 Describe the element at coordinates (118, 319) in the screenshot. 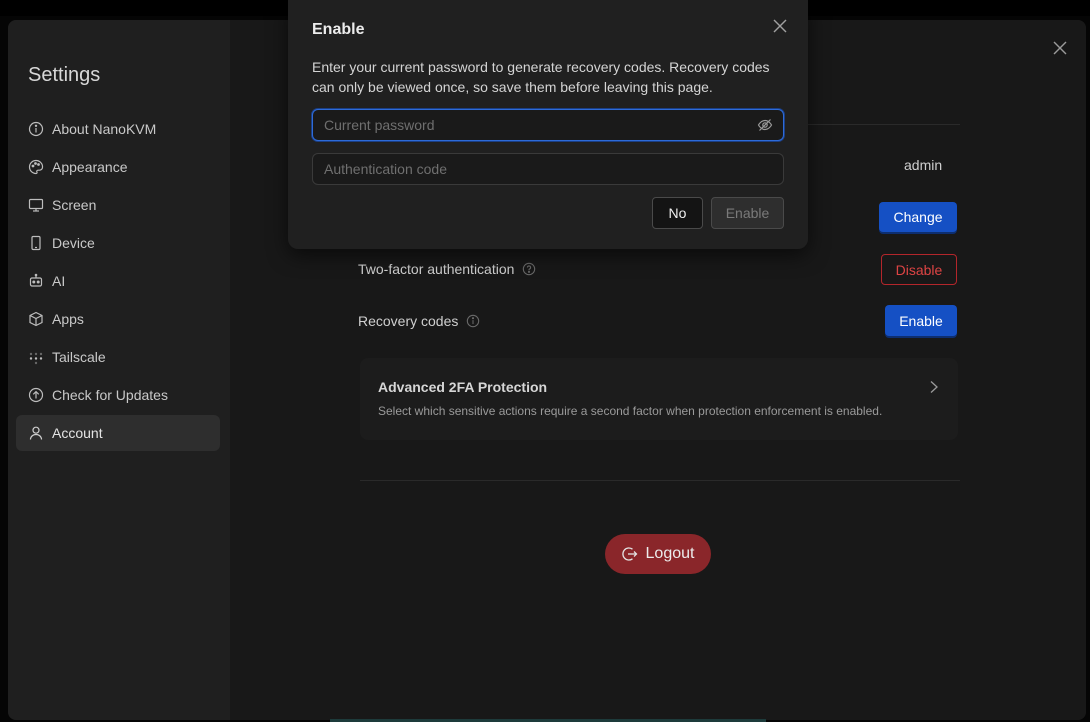

I see `sidebar-item-apps: Apps` at that location.